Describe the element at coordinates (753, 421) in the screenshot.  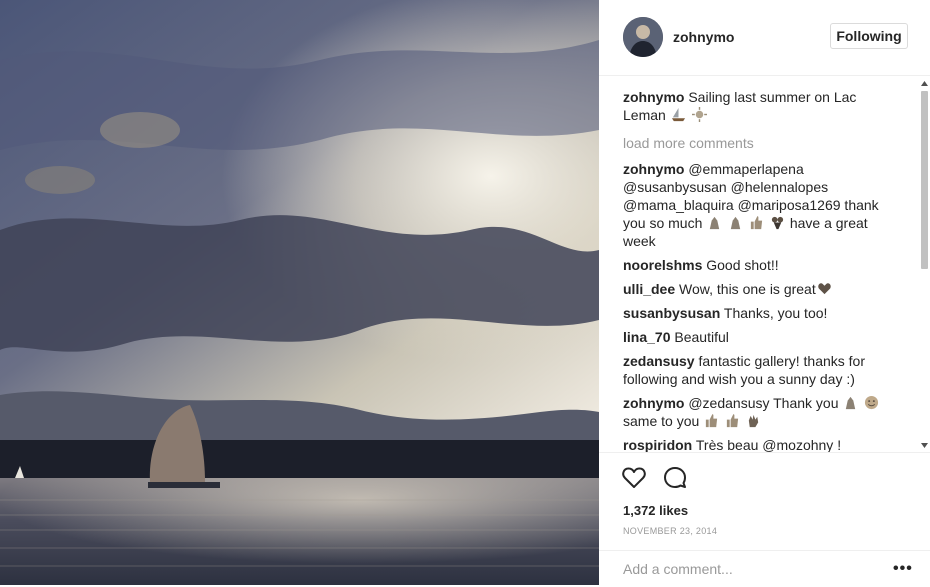
I see `waving-hand-emoji-icon` at that location.